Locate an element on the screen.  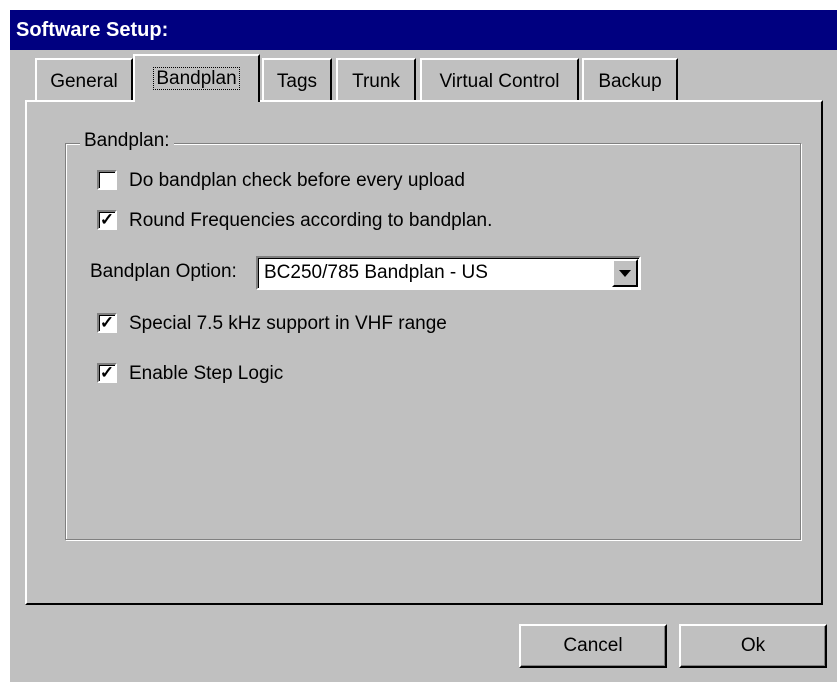
chevron-down-icon is located at coordinates (625, 273).